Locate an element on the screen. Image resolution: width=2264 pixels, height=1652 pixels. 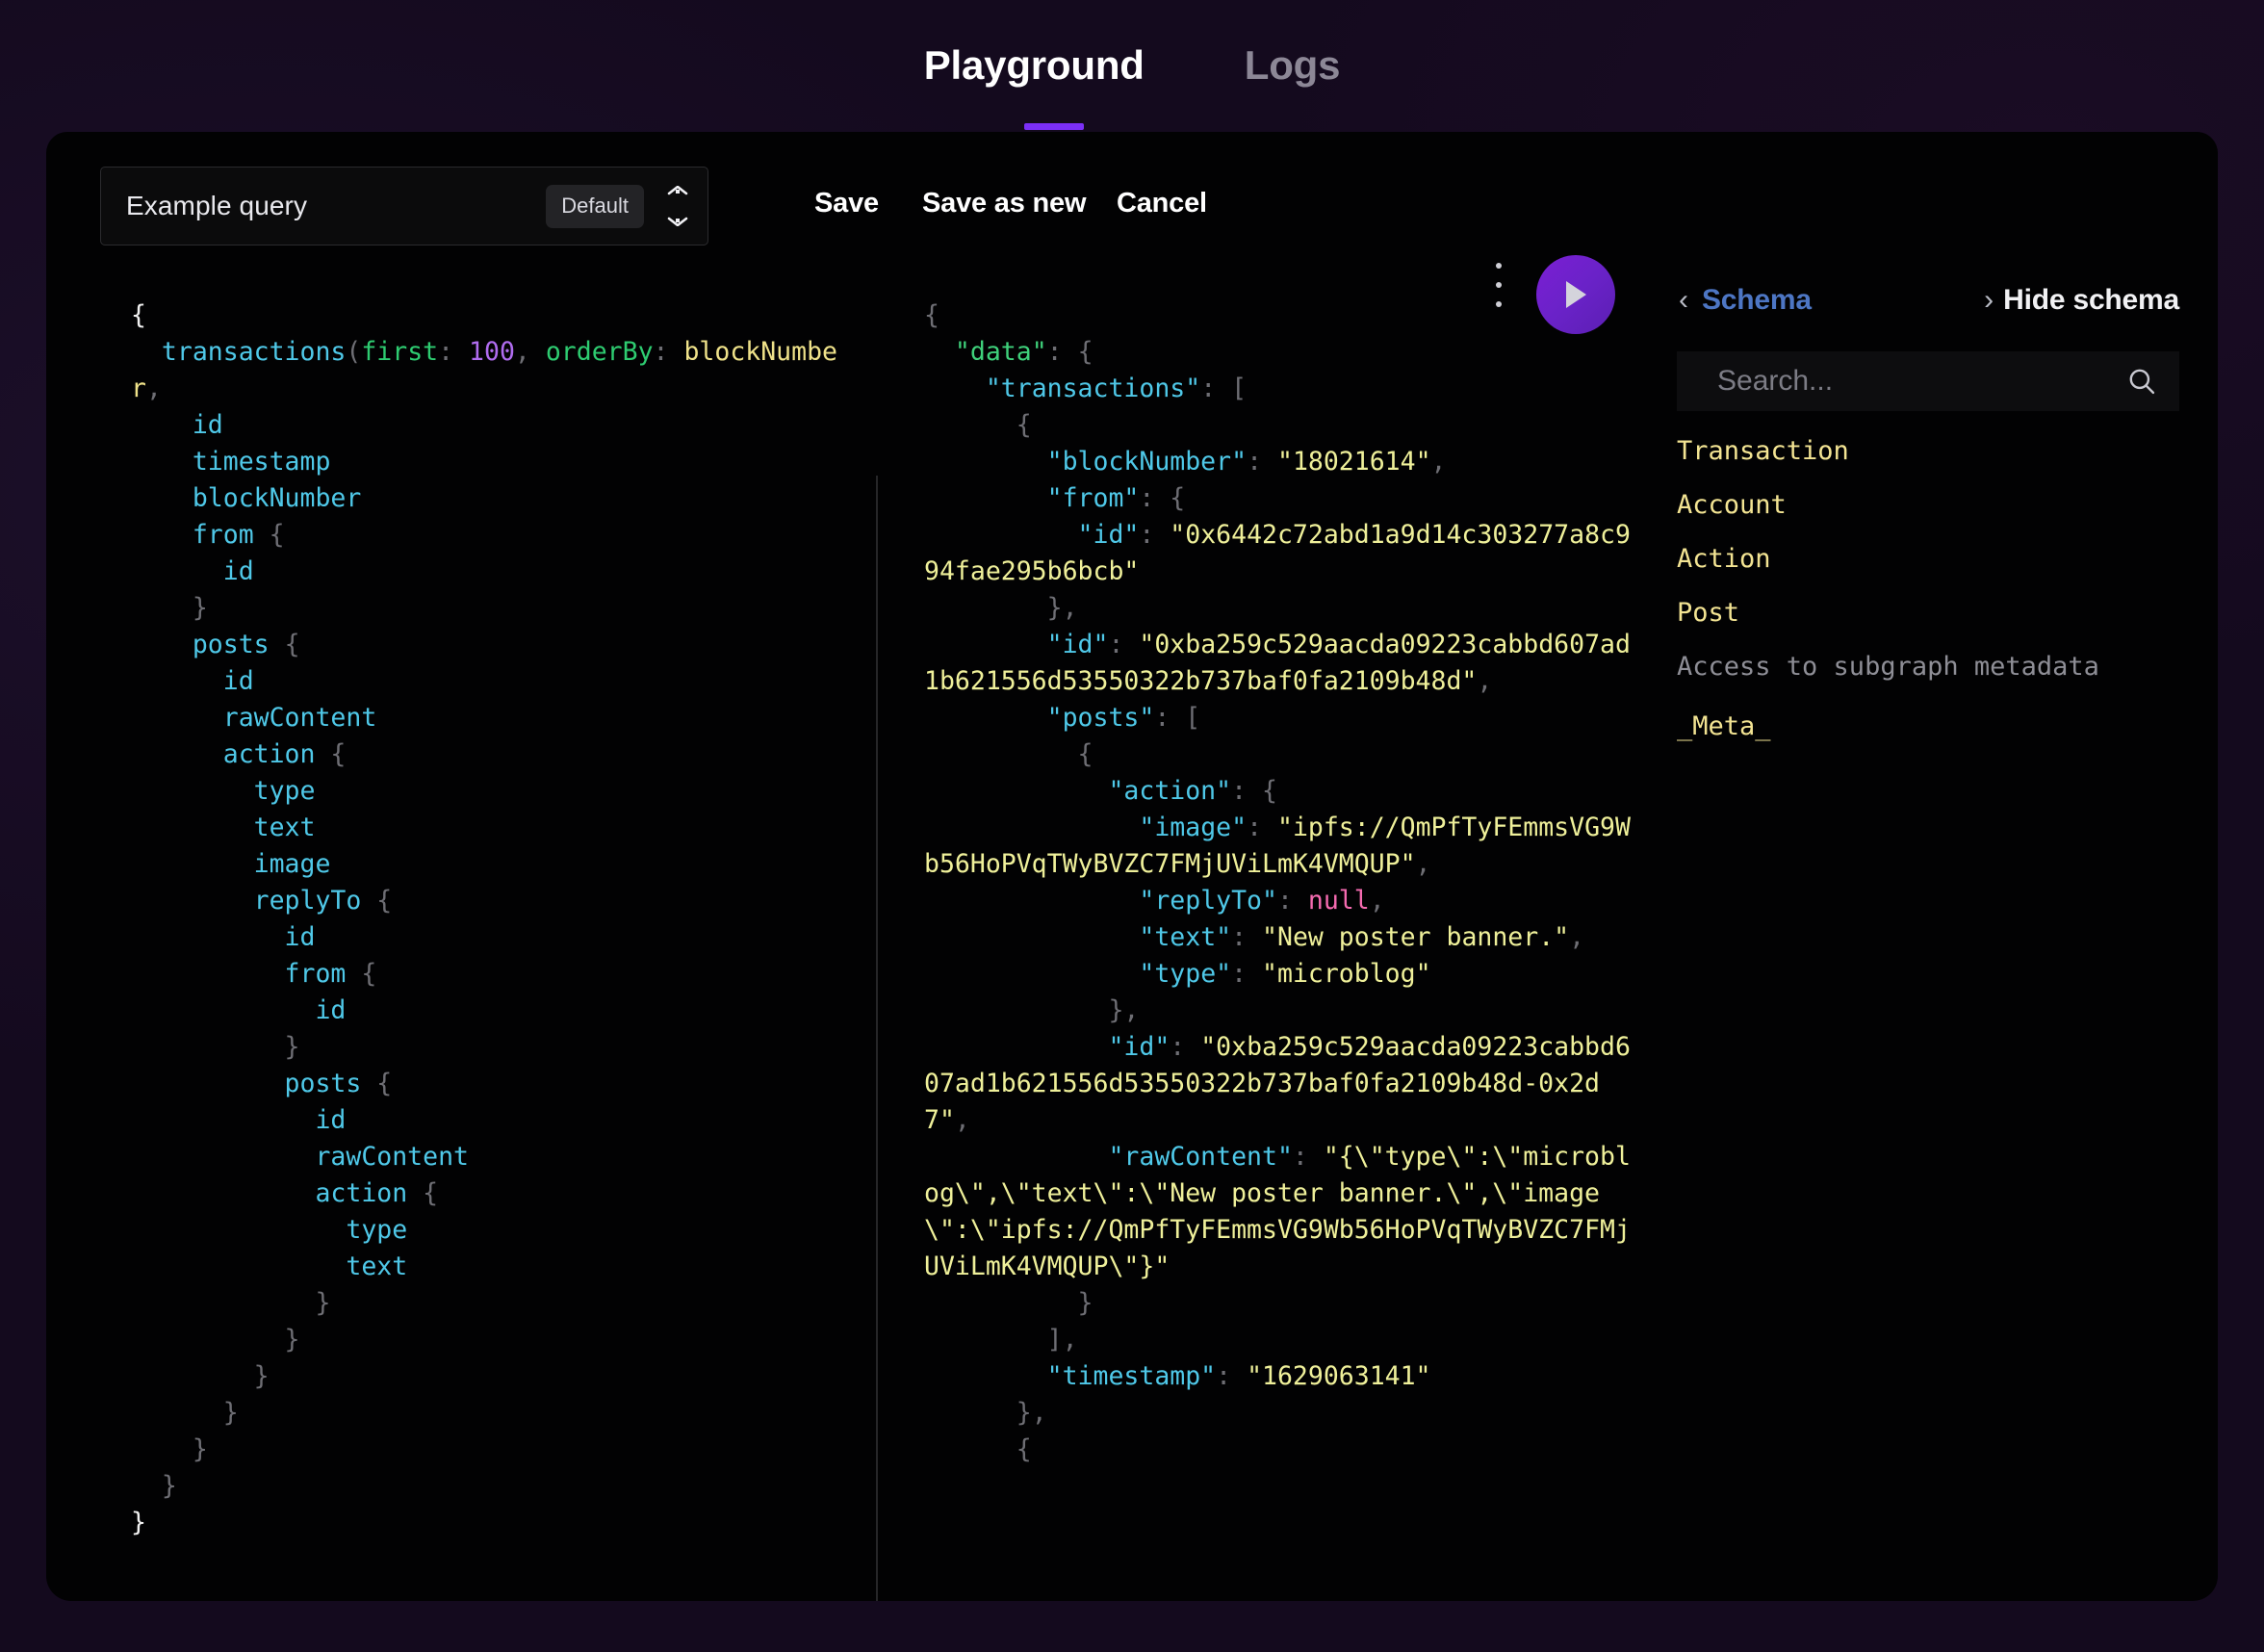
tab-logs: Logs is located at coordinates (1293, 65).